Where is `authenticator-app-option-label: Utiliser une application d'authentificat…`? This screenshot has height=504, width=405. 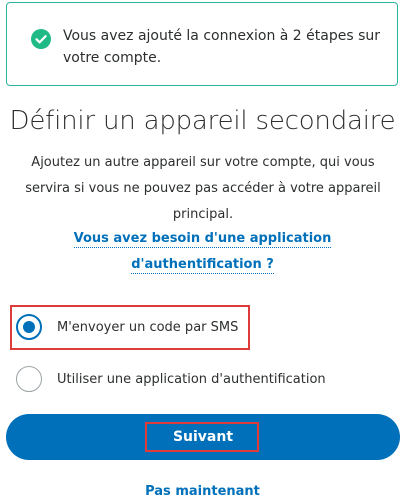 authenticator-app-option-label: Utiliser une application d'authentificat… is located at coordinates (191, 379).